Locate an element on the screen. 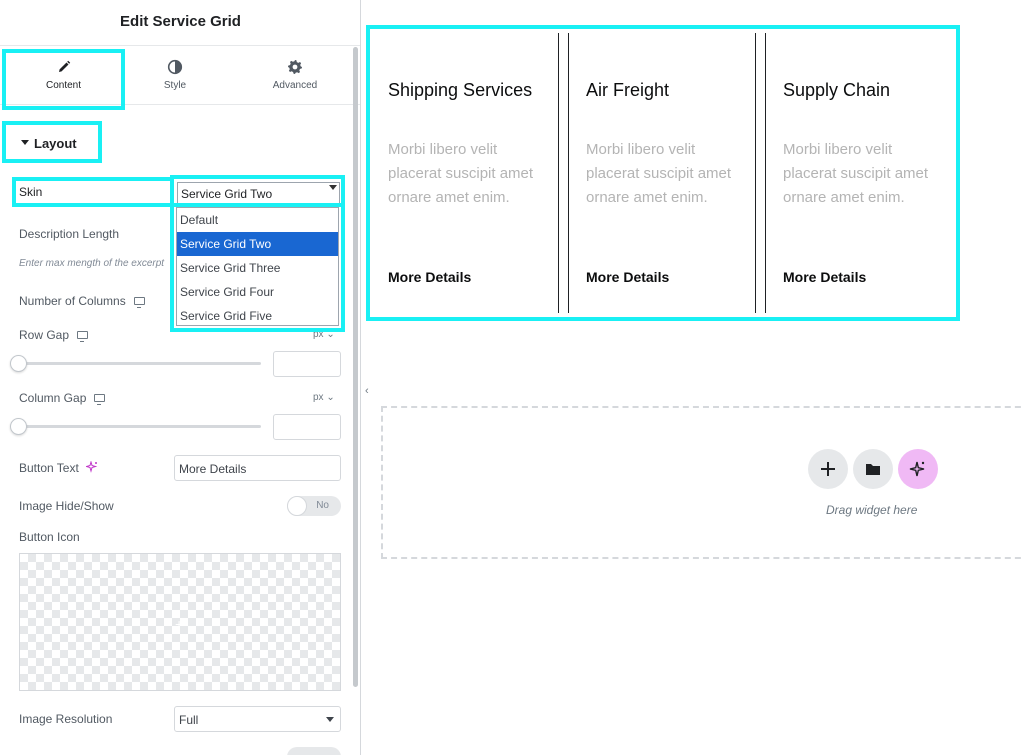 This screenshot has height=755, width=1022. number-of-columns-label: Number of Columns is located at coordinates (72, 301).